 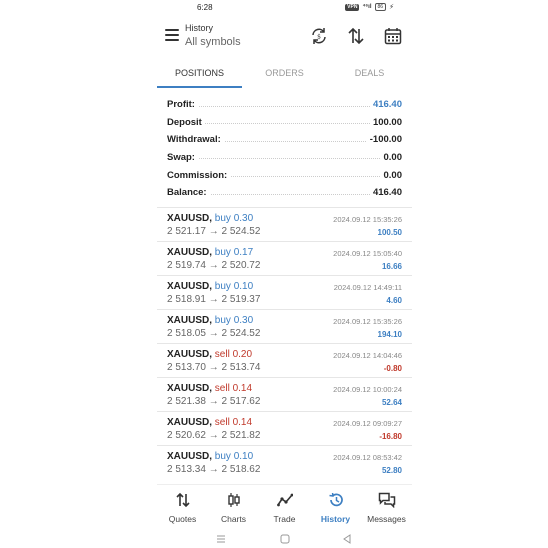 I want to click on messages-icon, so click(x=386, y=500).